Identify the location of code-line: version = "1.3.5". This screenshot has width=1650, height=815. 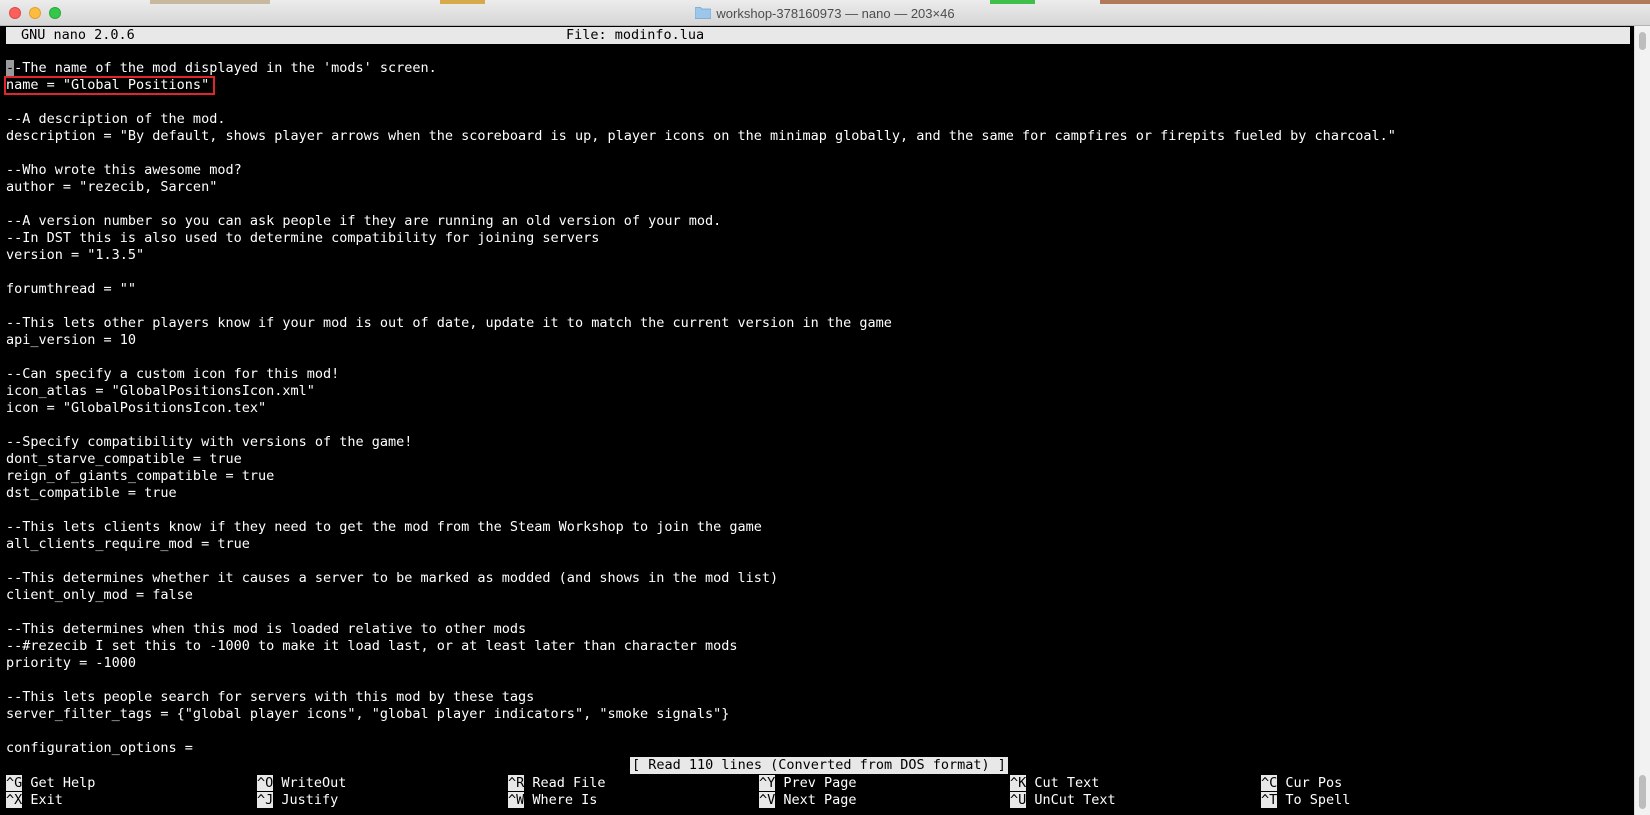
(75, 255).